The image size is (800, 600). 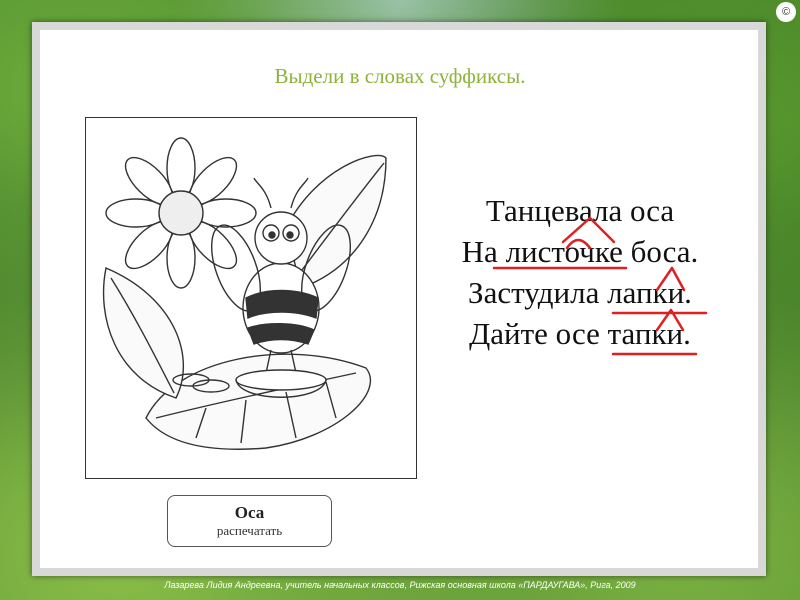 I want to click on poem-line-2: На листочке боса., so click(x=580, y=251).